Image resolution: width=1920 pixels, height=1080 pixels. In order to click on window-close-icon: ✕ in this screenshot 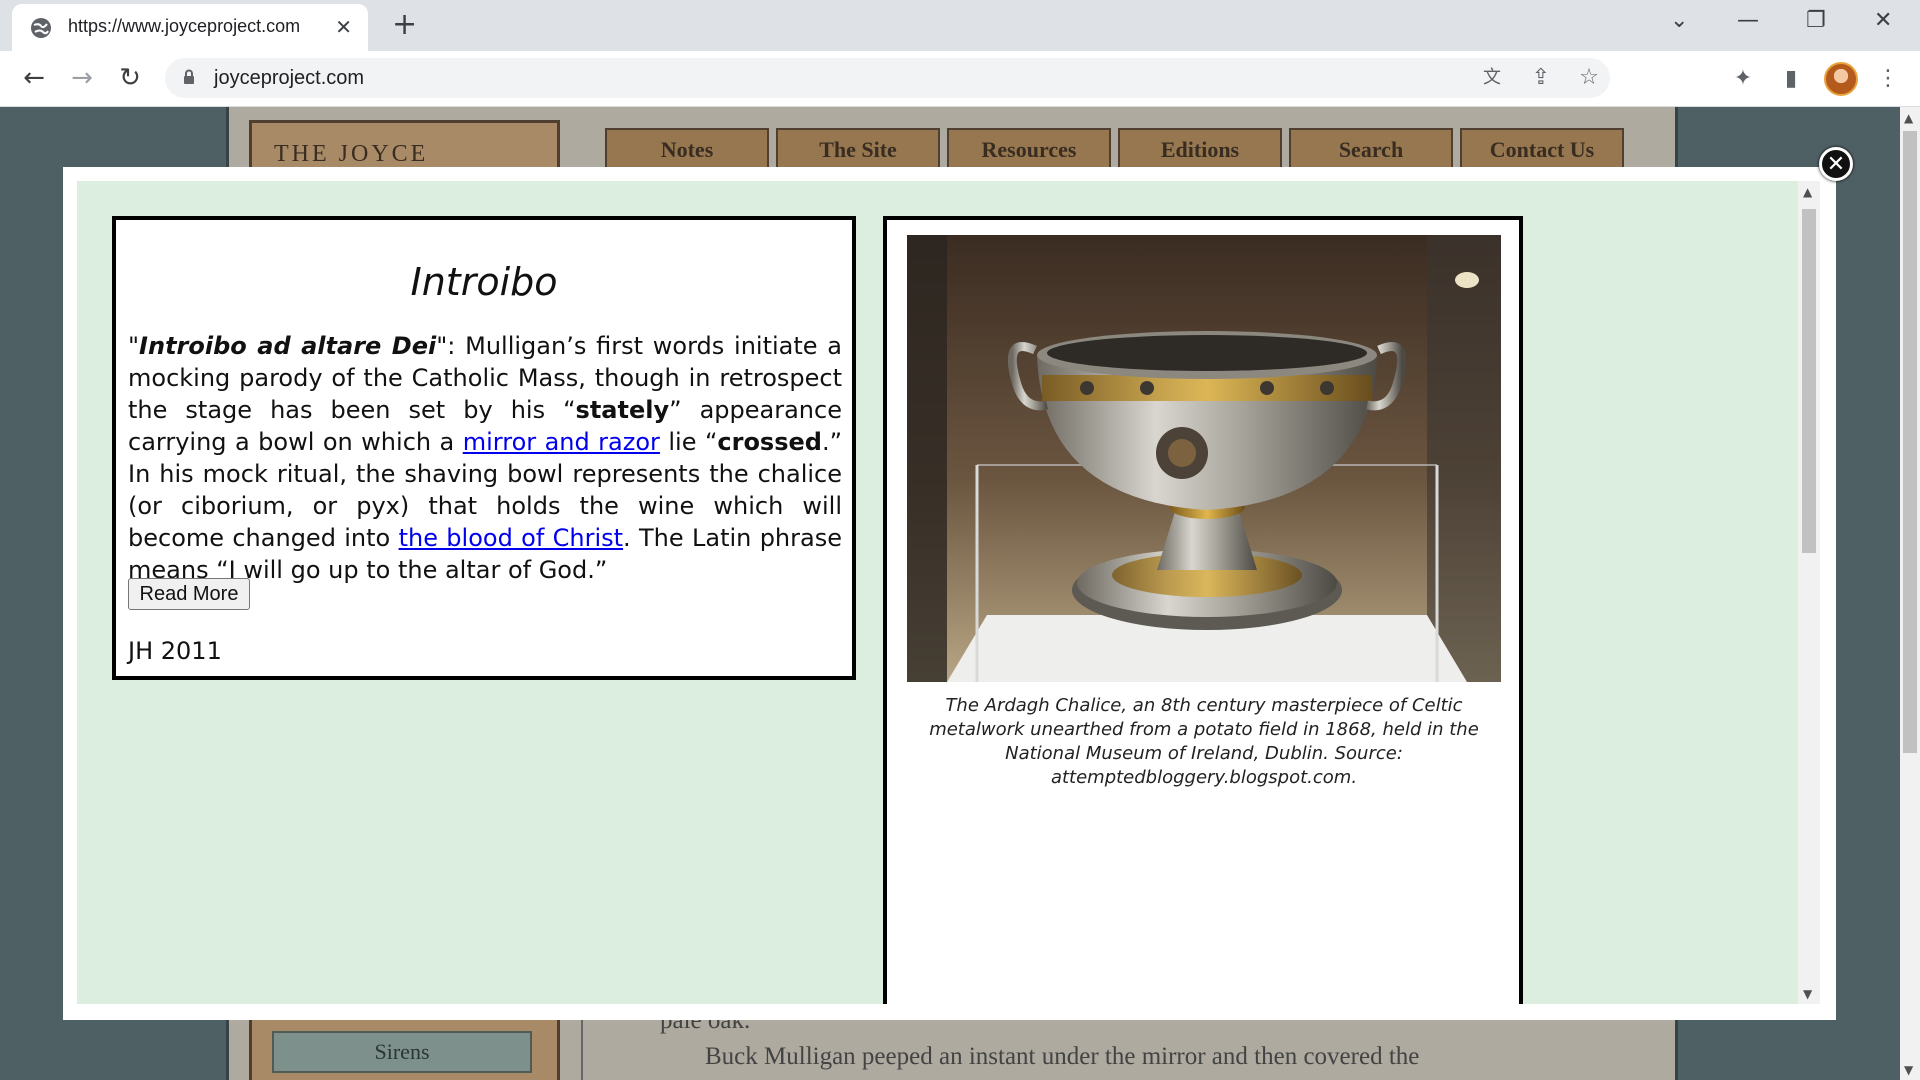, I will do `click(1883, 21)`.